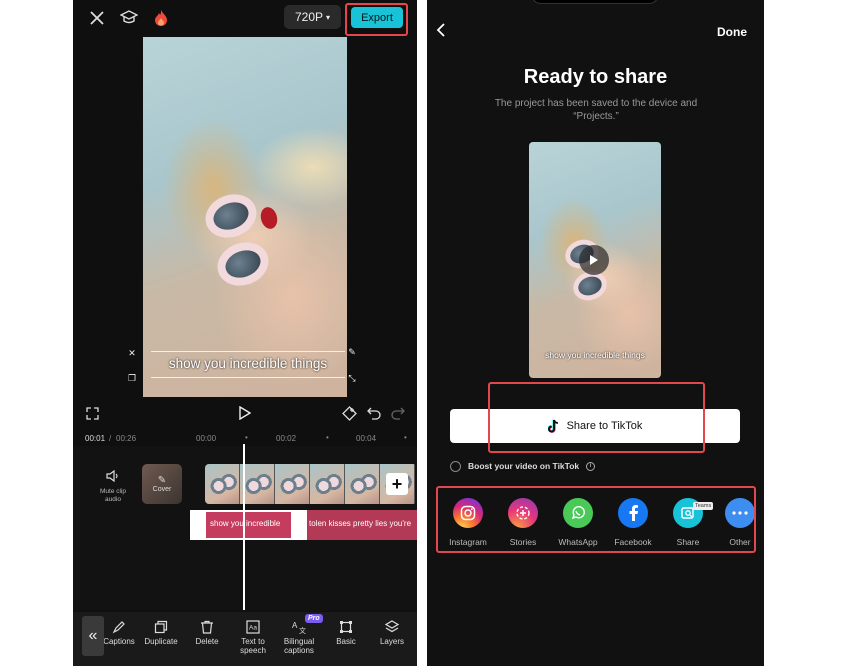  What do you see at coordinates (308, 17) in the screenshot?
I see `resolution-label: 720P` at bounding box center [308, 17].